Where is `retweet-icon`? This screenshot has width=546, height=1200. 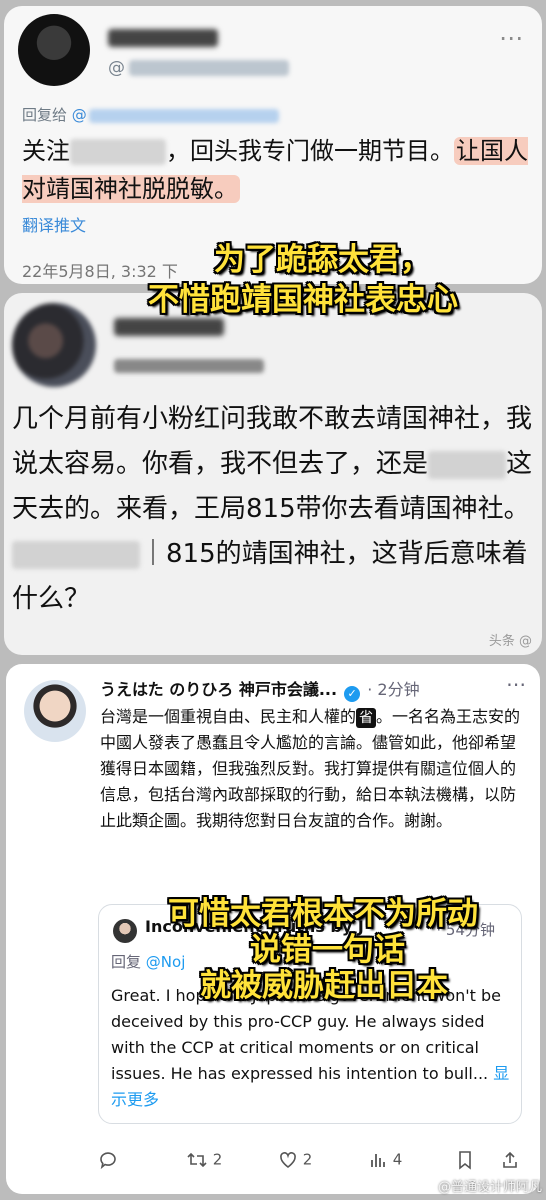
retweet-icon is located at coordinates (197, 1160).